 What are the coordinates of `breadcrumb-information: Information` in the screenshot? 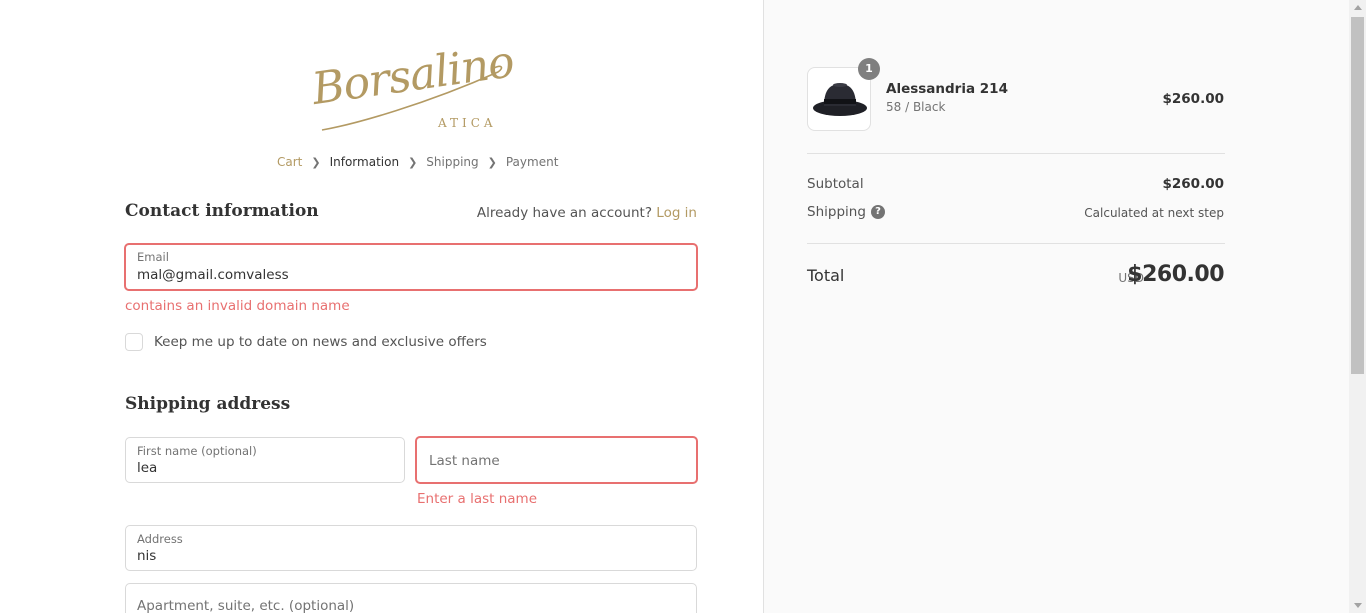 It's located at (364, 162).